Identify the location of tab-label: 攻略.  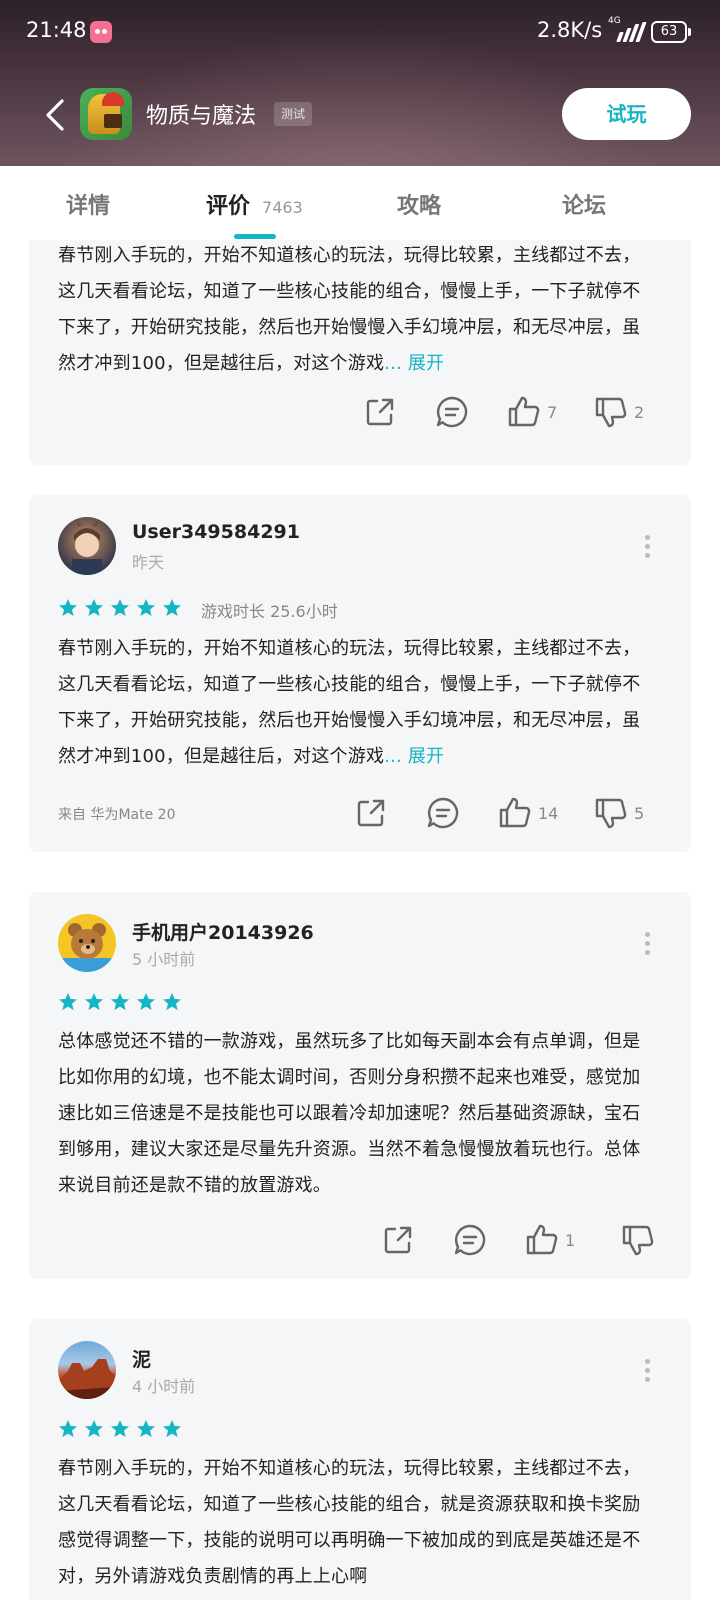
(419, 206).